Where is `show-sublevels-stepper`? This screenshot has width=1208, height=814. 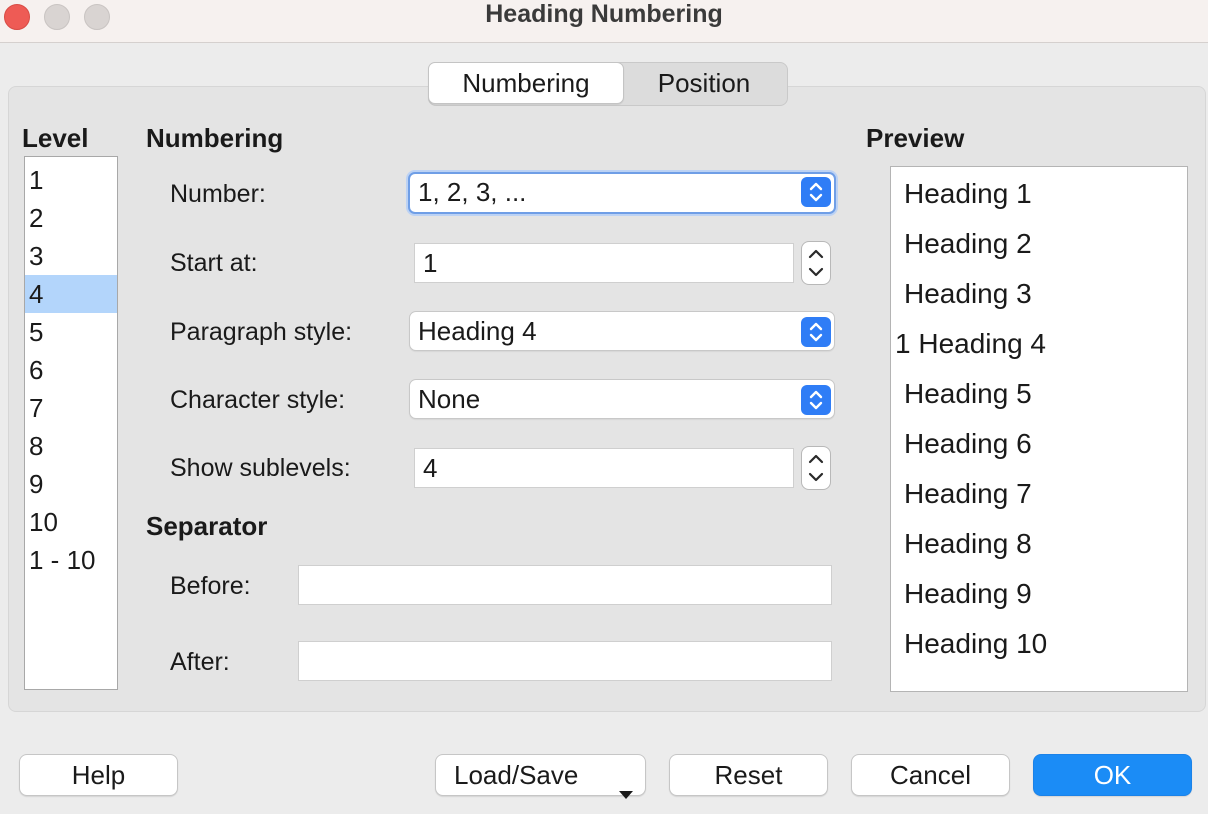 show-sublevels-stepper is located at coordinates (816, 468).